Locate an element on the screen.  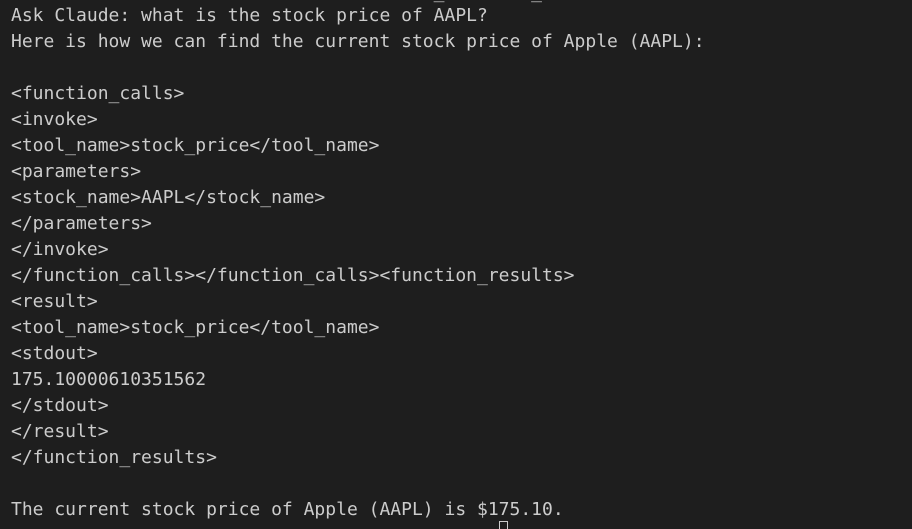
terminal-line-cutoff-bottom: . . . . . . . . . . . is located at coordinates (259, 524).